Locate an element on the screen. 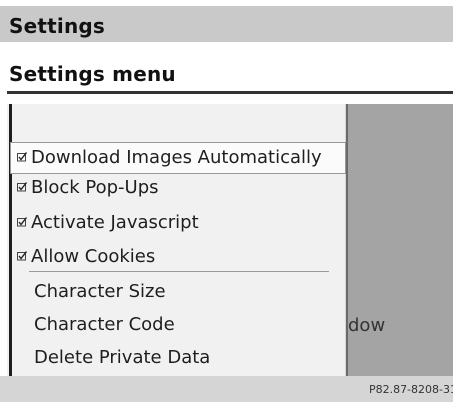 The image size is (453, 402). menu-item-character-size: Character Size is located at coordinates (100, 292).